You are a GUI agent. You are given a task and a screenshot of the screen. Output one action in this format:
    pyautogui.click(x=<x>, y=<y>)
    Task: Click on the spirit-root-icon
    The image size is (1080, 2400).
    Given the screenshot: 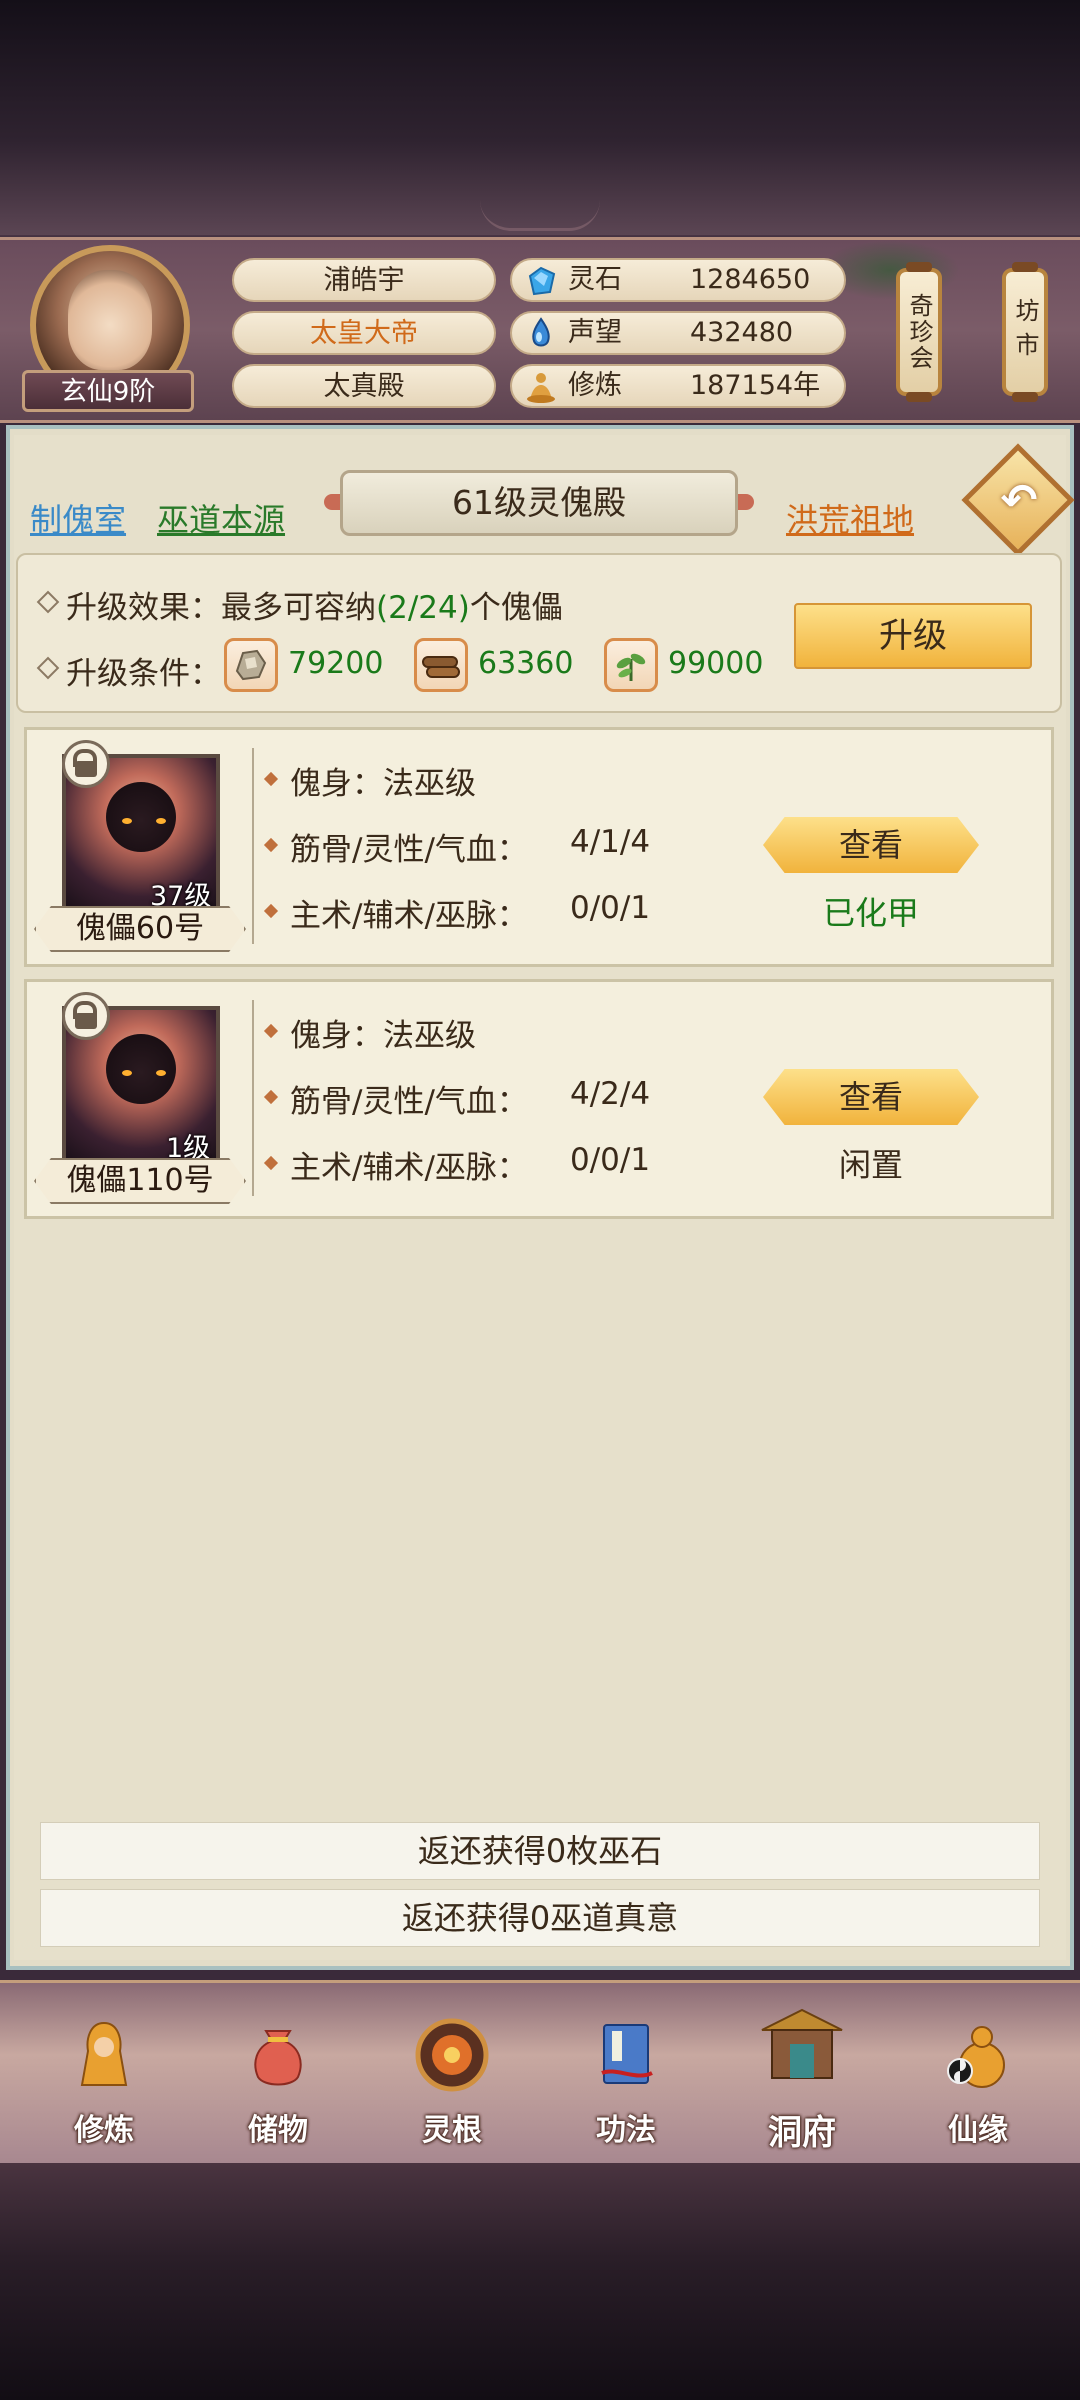 What is the action you would take?
    pyautogui.click(x=452, y=2055)
    